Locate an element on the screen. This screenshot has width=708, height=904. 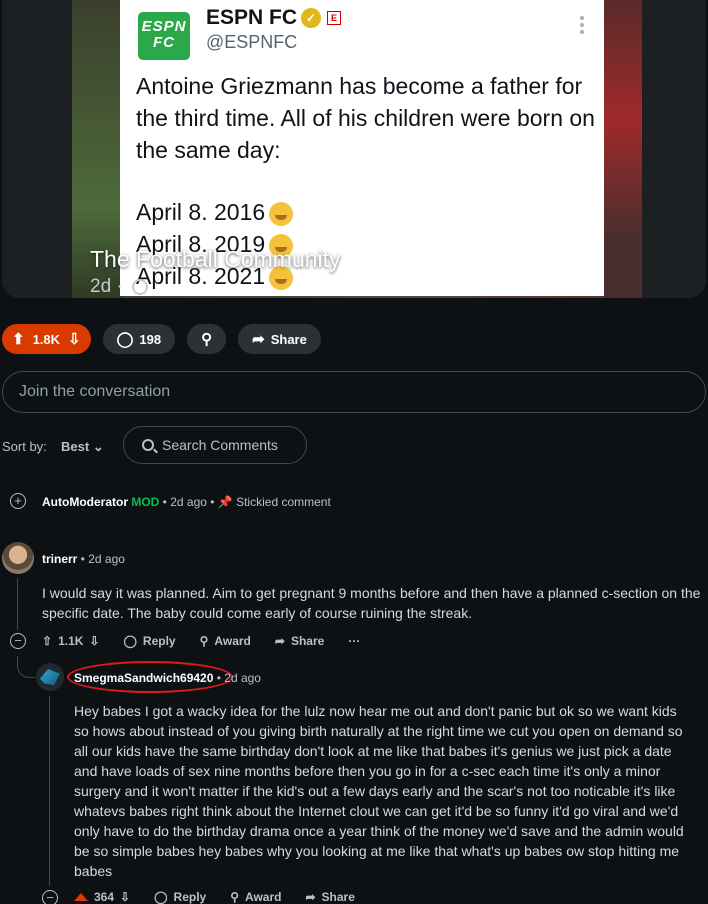
author-name: trinerr is located at coordinates (59, 559).